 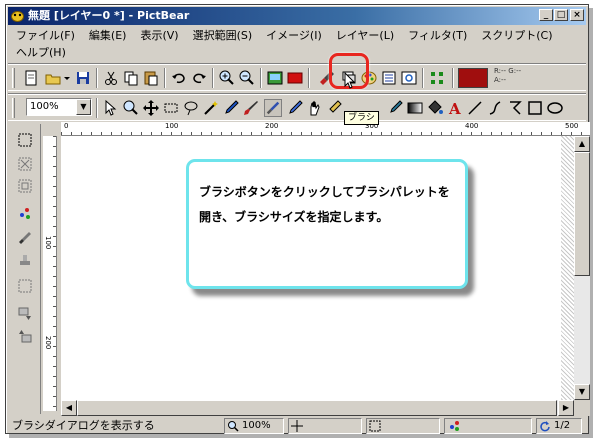 I want to click on vertical-scrollbar: ▲ ▼, so click(x=582, y=268).